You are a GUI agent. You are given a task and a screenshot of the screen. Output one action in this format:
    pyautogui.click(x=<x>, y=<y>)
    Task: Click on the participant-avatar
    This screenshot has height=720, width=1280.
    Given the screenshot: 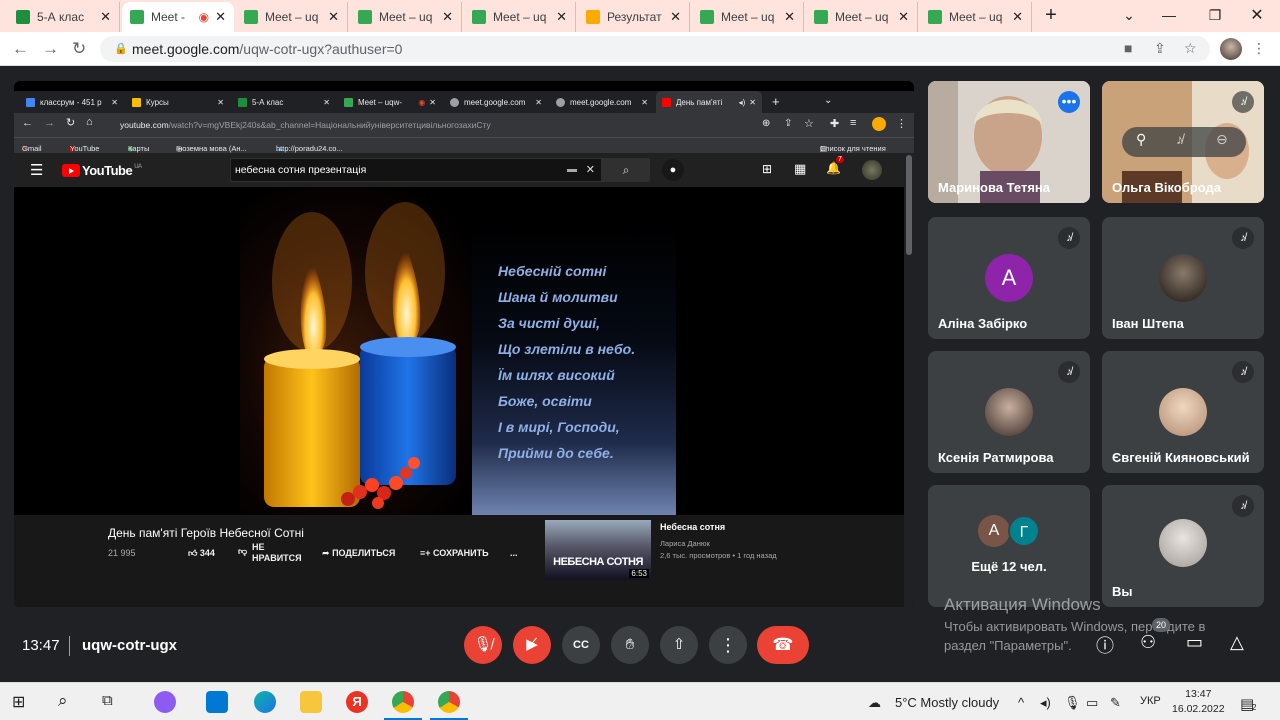 What is the action you would take?
    pyautogui.click(x=1009, y=412)
    